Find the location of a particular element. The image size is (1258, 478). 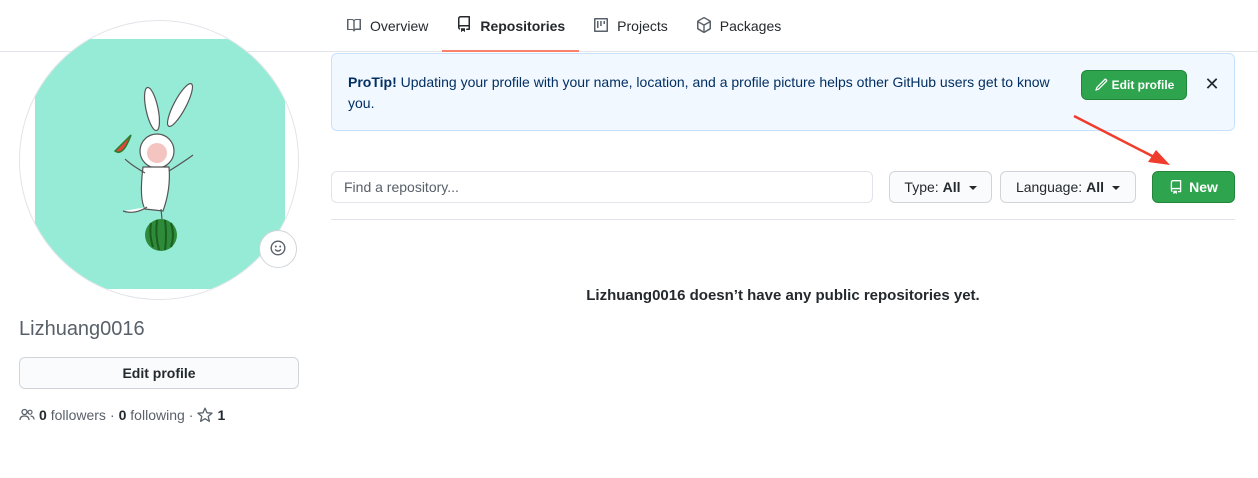

following-link: 0 following is located at coordinates (152, 415).